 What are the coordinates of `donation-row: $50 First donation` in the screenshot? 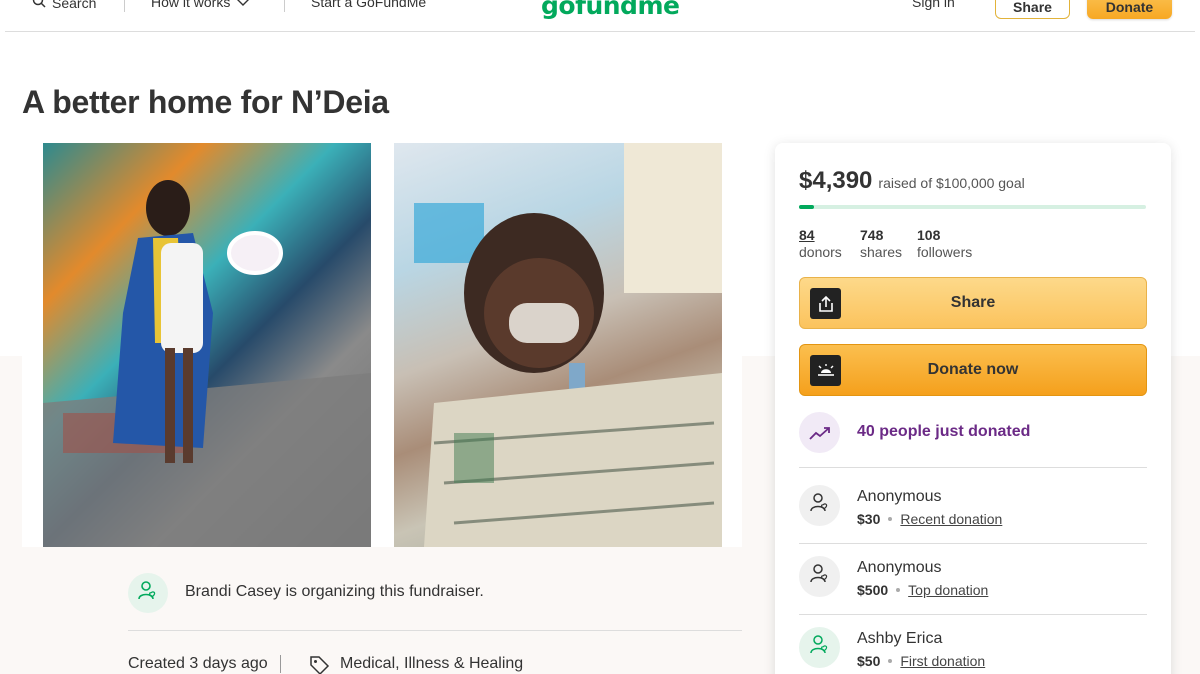 It's located at (921, 661).